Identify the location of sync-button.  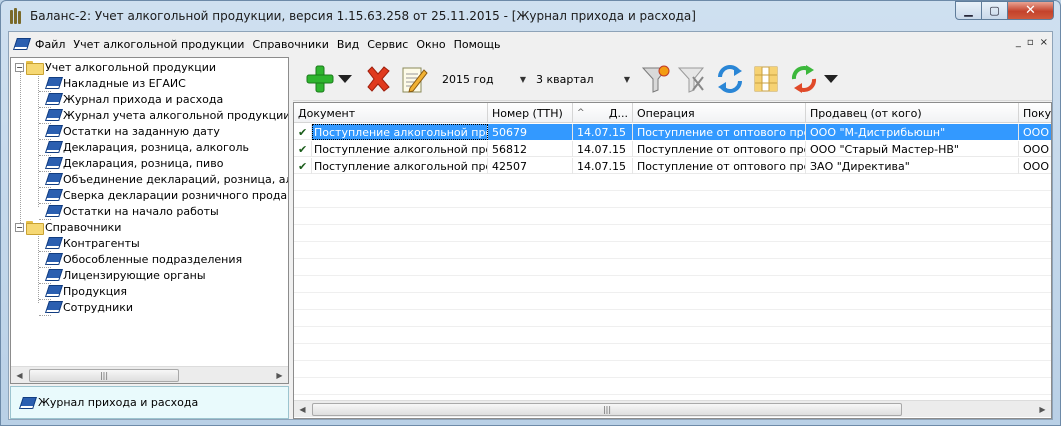
(804, 79).